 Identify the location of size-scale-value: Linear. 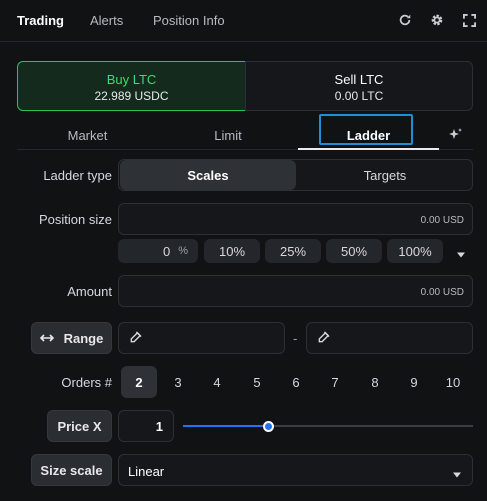
(146, 471).